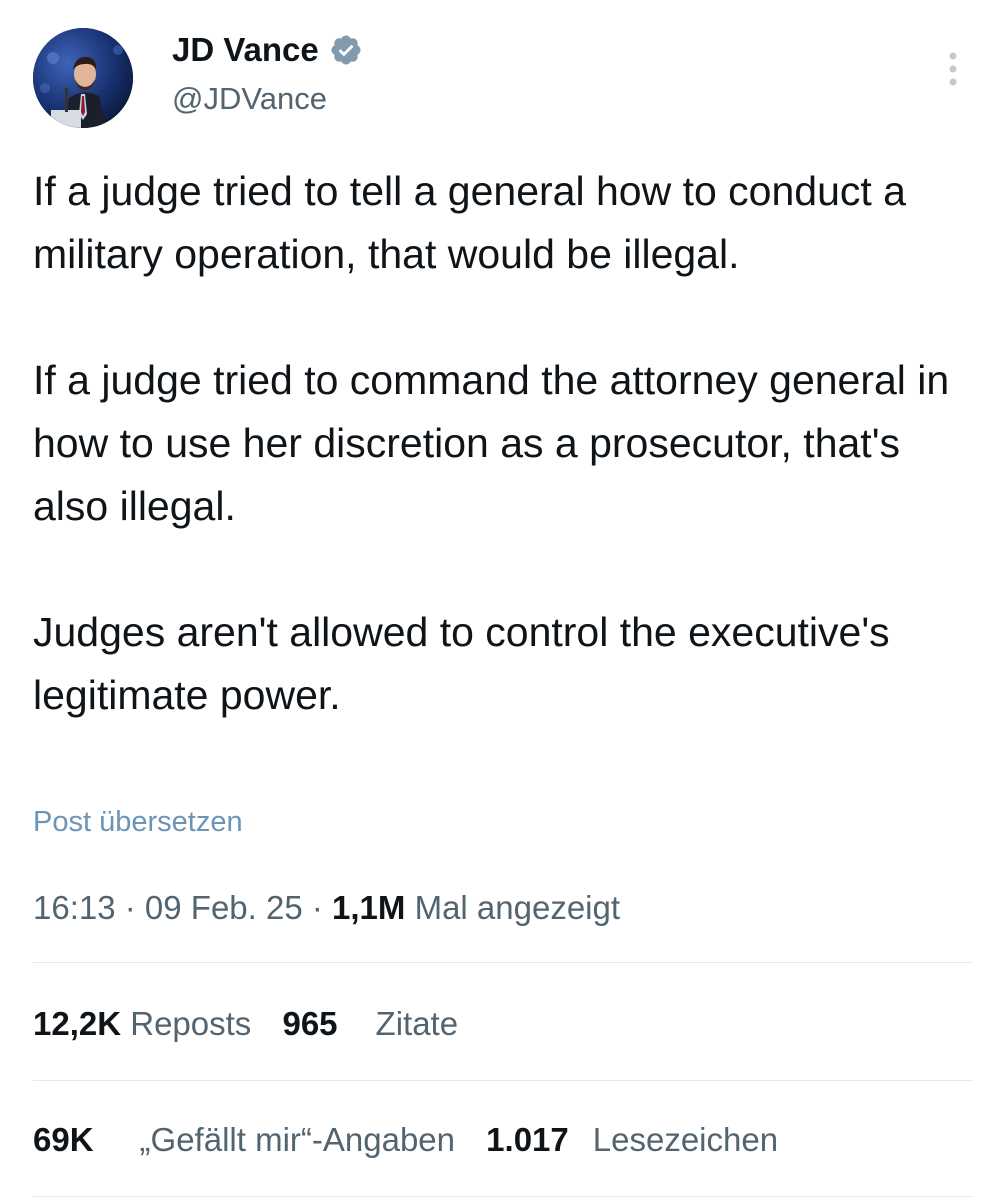 This screenshot has height=1200, width=1004. Describe the element at coordinates (527, 1139) in the screenshot. I see `bookmarks-count: 1.017` at that location.